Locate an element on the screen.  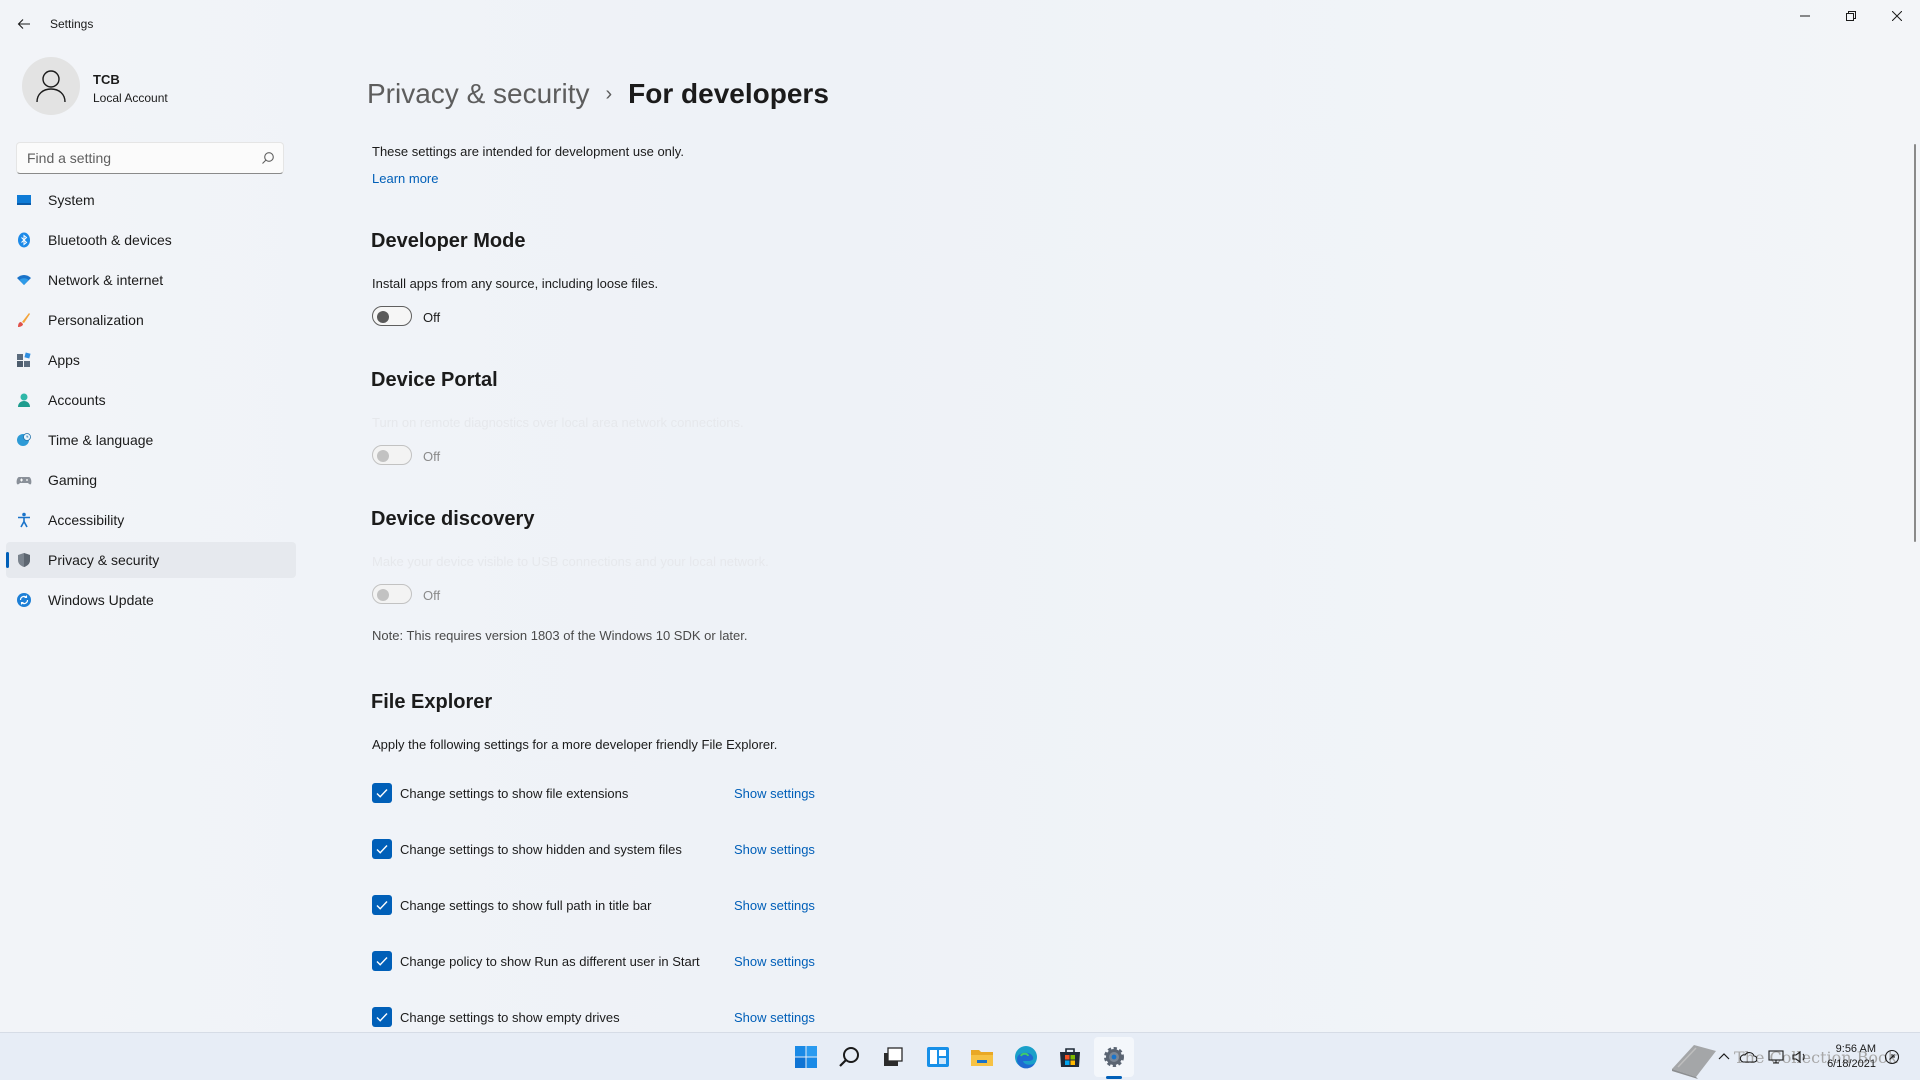
close-button is located at coordinates (1897, 16).